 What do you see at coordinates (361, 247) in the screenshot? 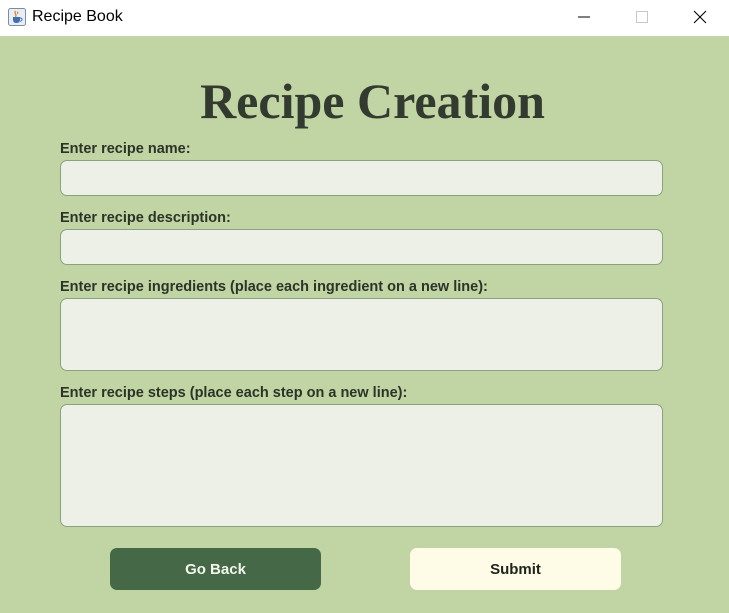
I see `recipe-description-input` at bounding box center [361, 247].